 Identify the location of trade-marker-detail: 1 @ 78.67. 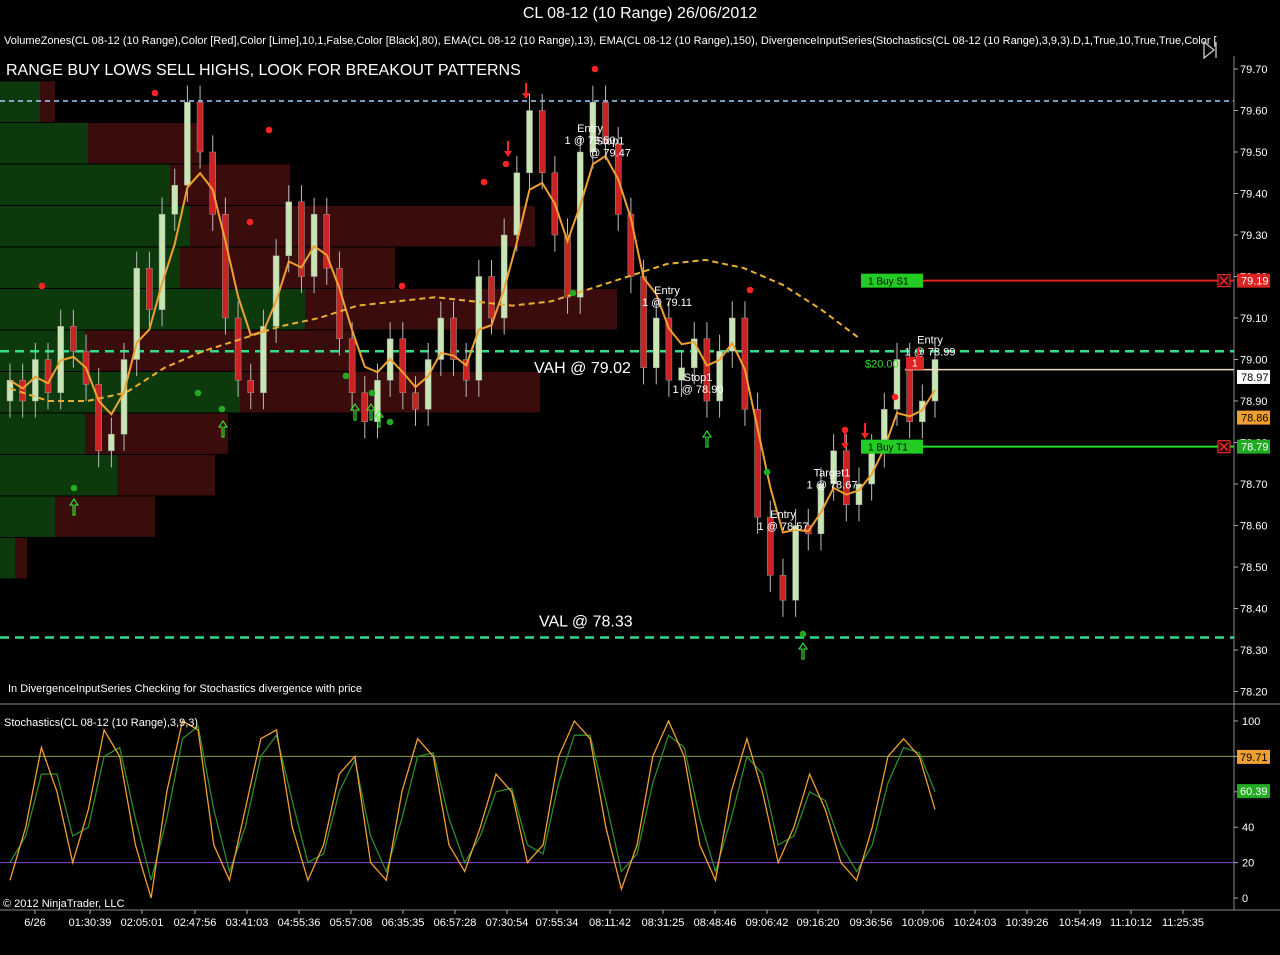
(832, 485).